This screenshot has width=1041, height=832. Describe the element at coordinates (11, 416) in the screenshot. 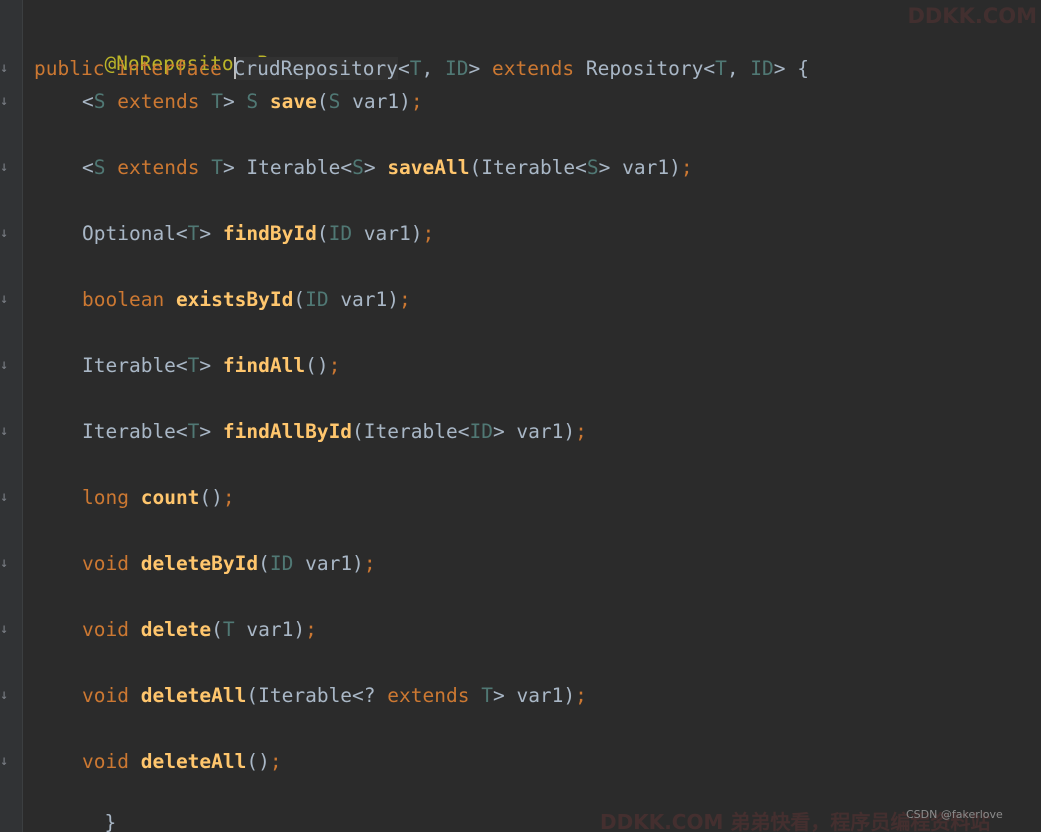

I see `editor-gutter: ↓ ↓ ↓ ↓ ↓ ↓ ↓ ↓ ↓ ↓ ↓ ↓` at that location.